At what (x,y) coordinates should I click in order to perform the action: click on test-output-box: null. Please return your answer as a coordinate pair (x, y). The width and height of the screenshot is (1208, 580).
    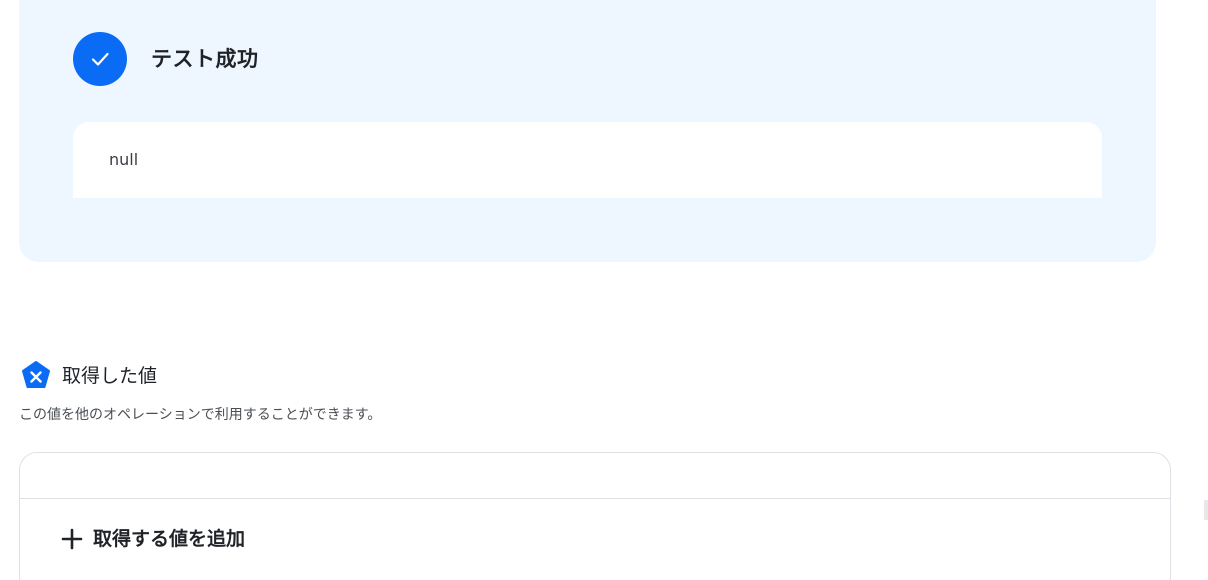
    Looking at the image, I should click on (587, 160).